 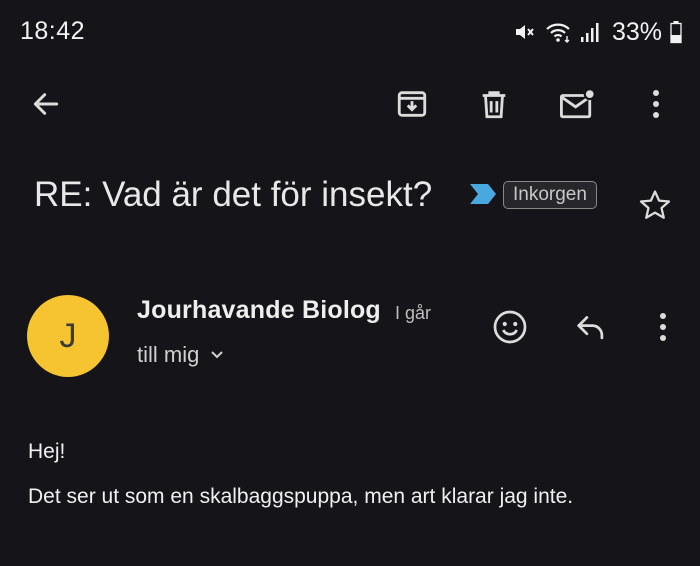 I want to click on avatar-initial: J, so click(x=68, y=335).